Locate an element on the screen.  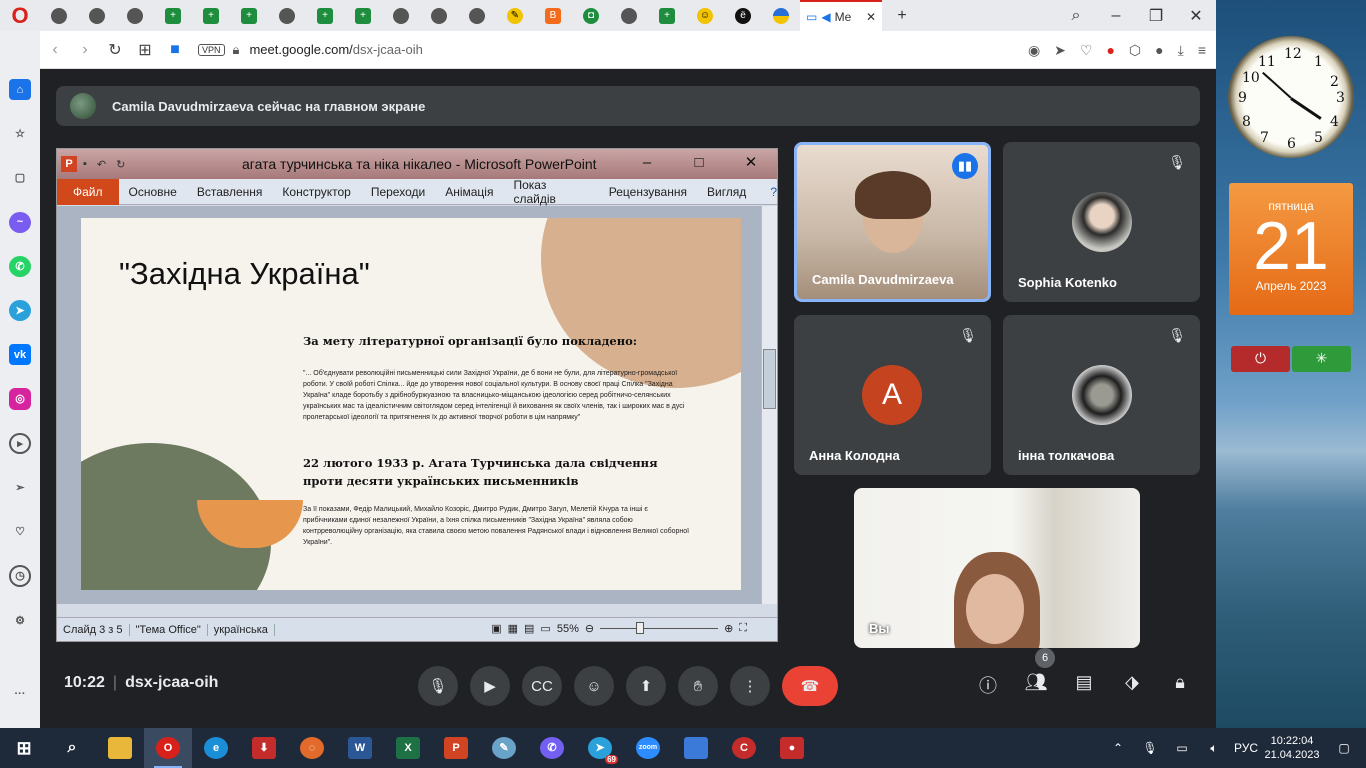
ribbon-file-tab: Файл is located at coordinates (88, 191).